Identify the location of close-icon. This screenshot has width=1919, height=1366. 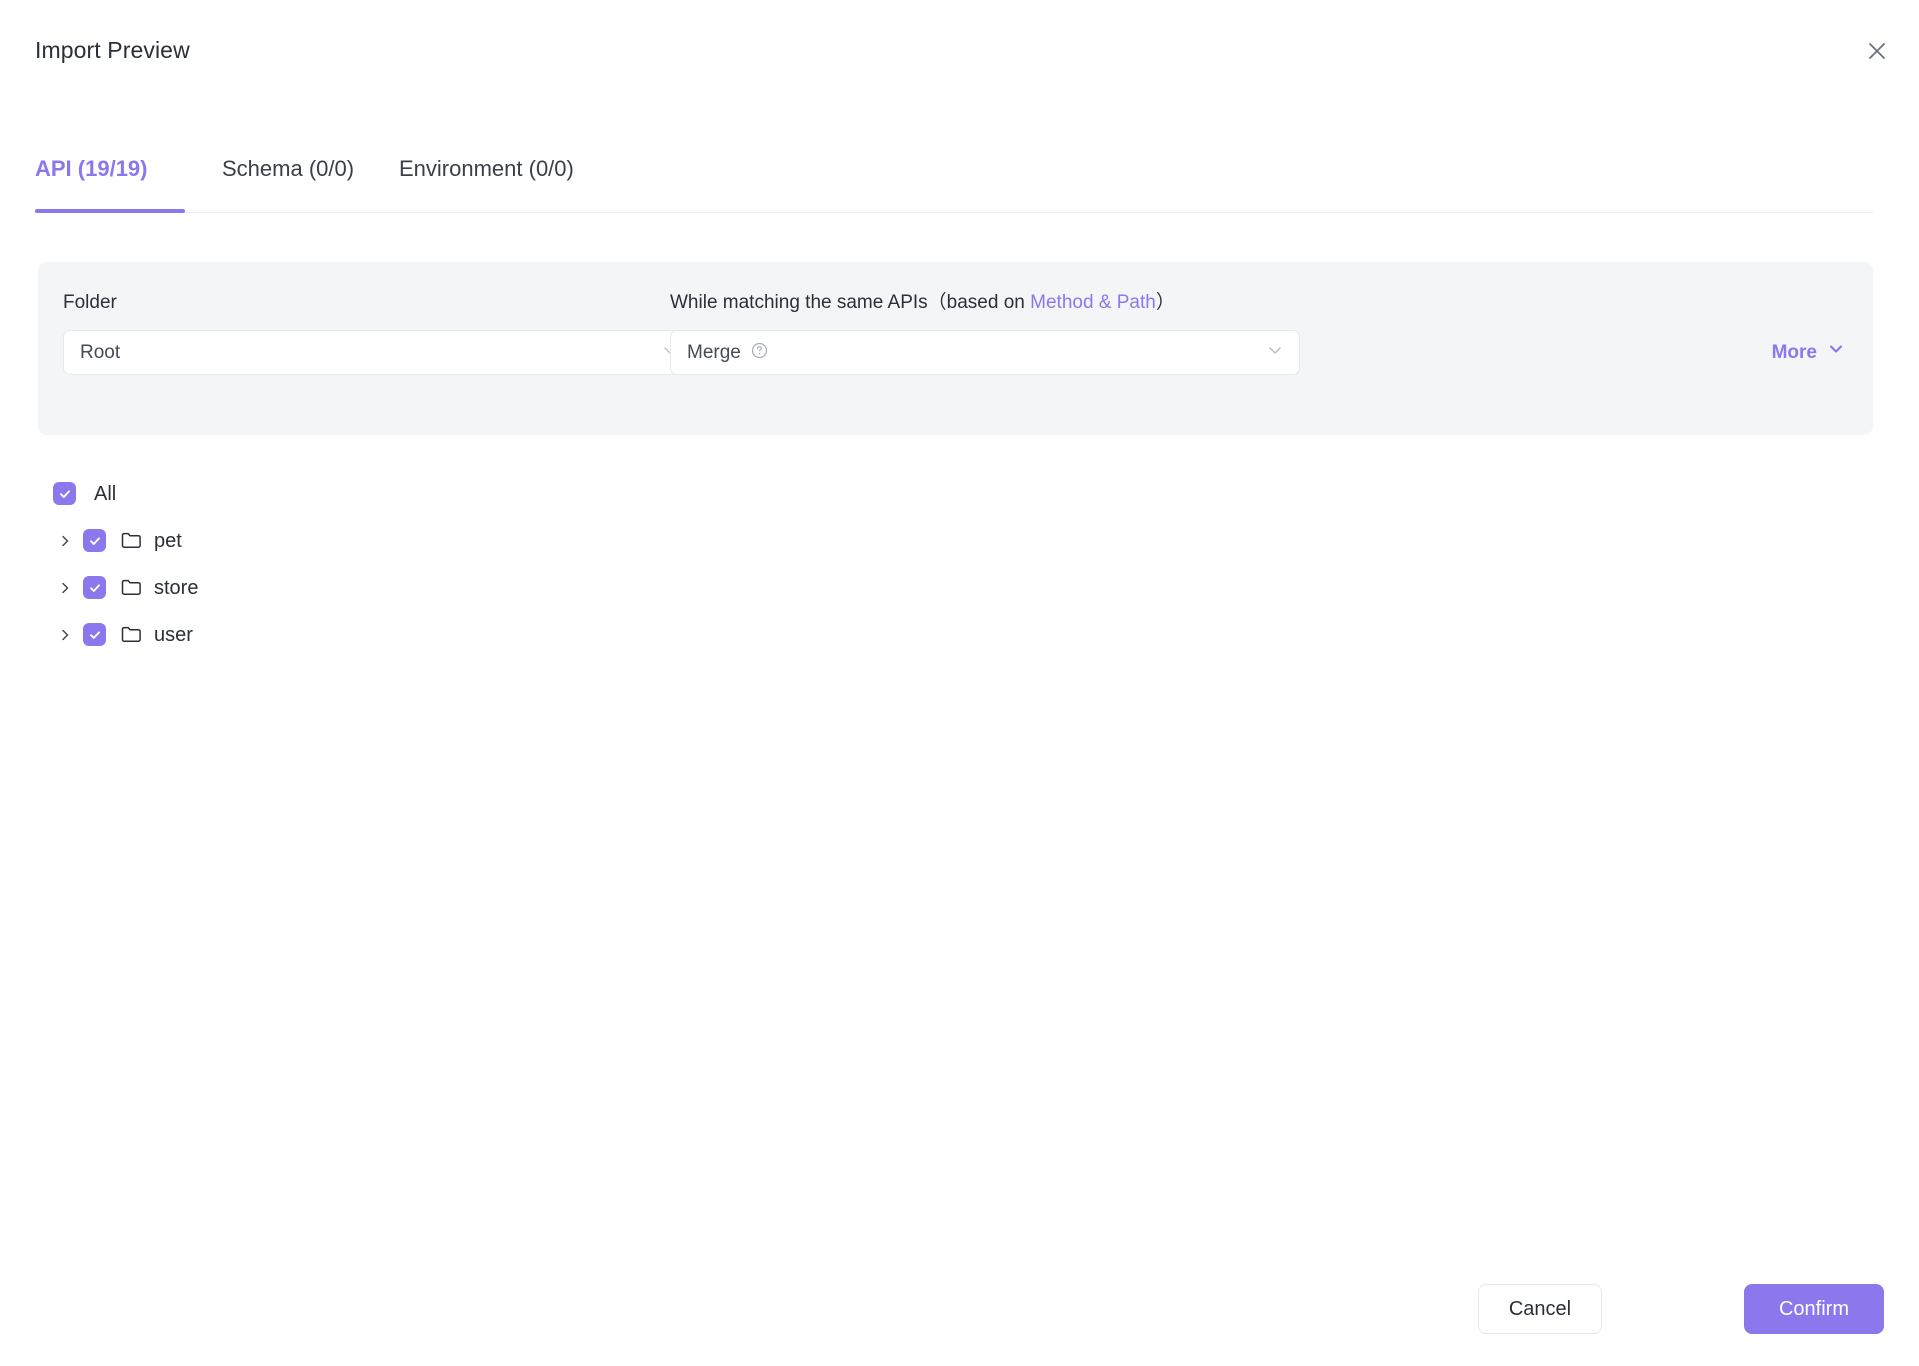
(1877, 51).